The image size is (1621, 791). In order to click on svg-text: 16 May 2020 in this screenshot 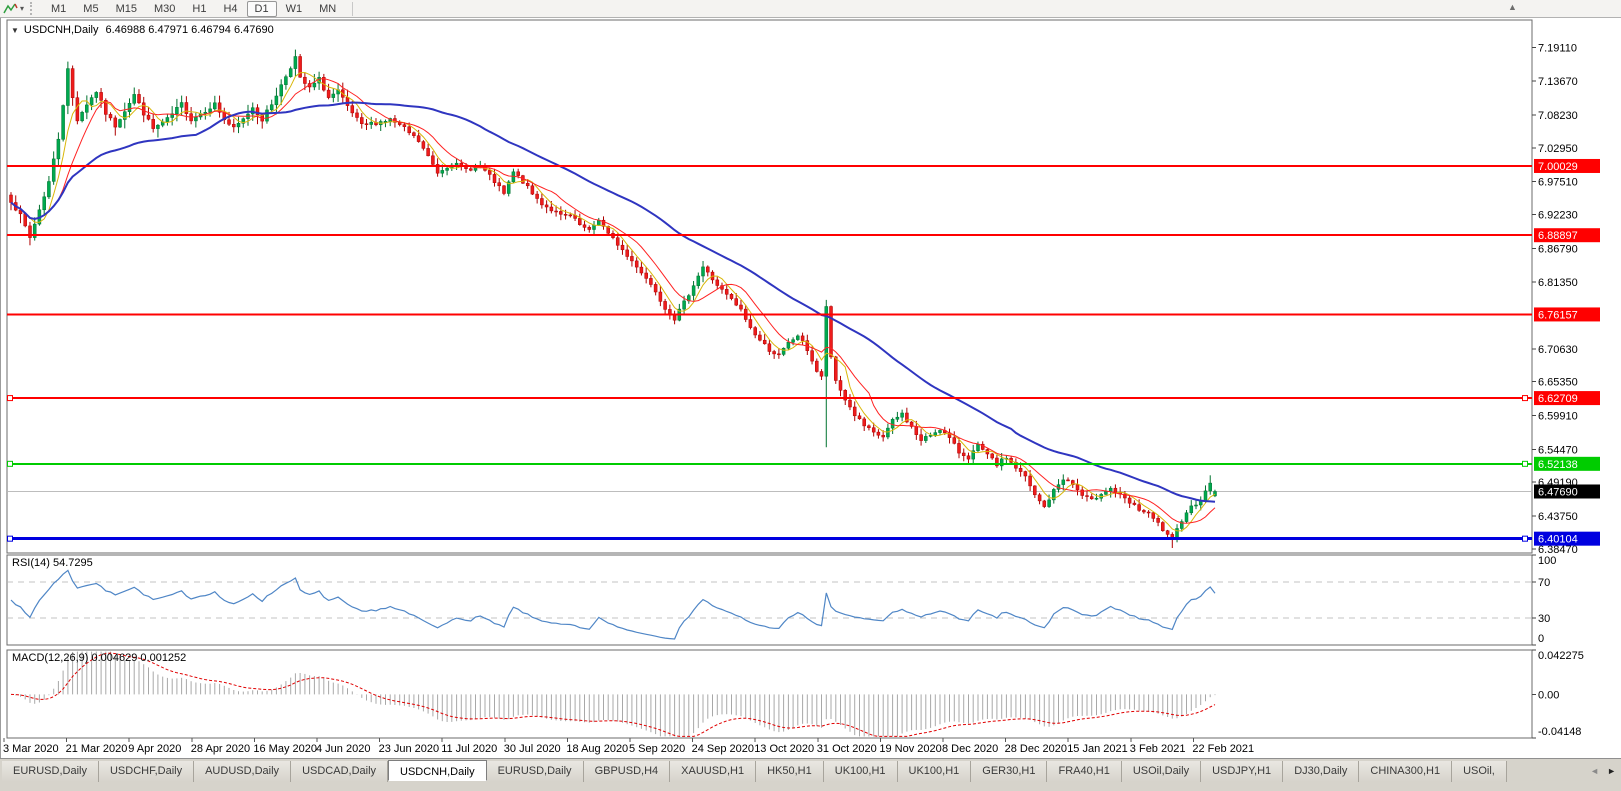, I will do `click(285, 749)`.